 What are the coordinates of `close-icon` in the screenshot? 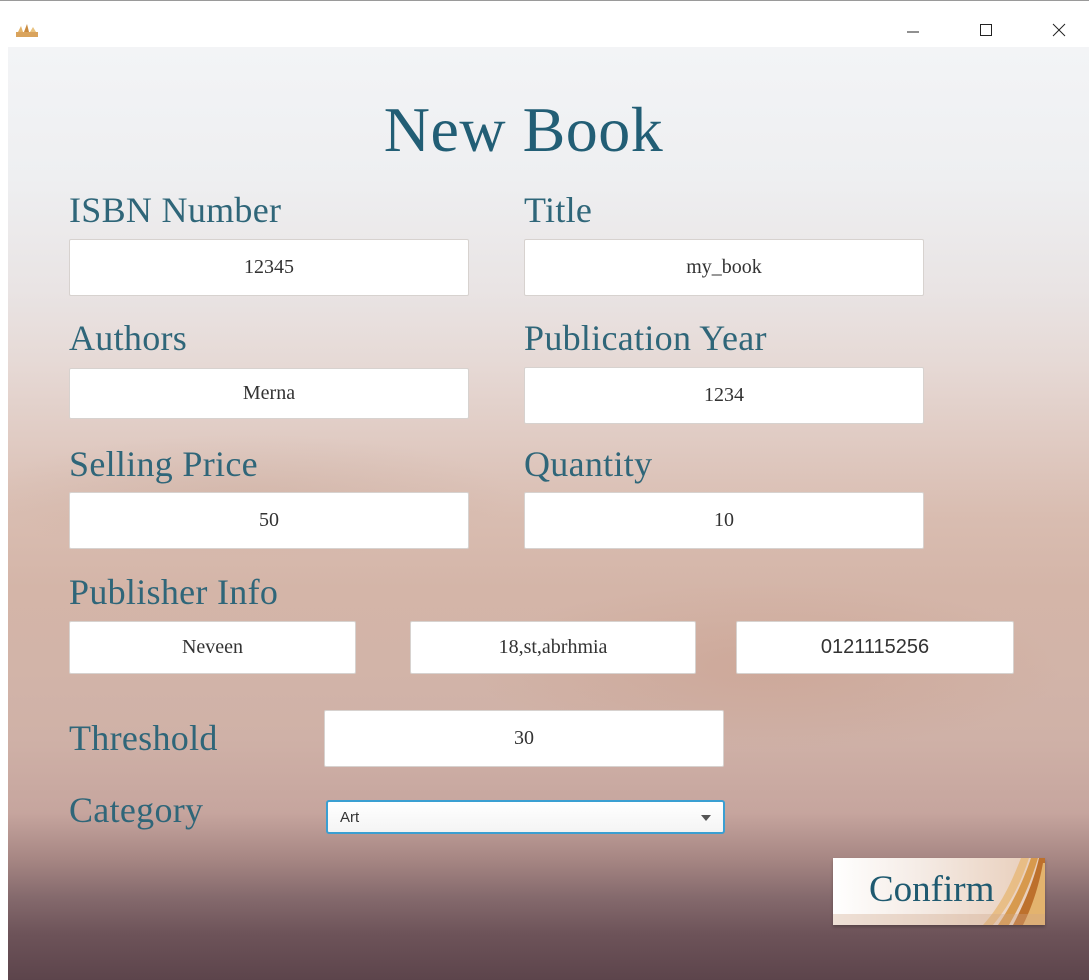 It's located at (1059, 30).